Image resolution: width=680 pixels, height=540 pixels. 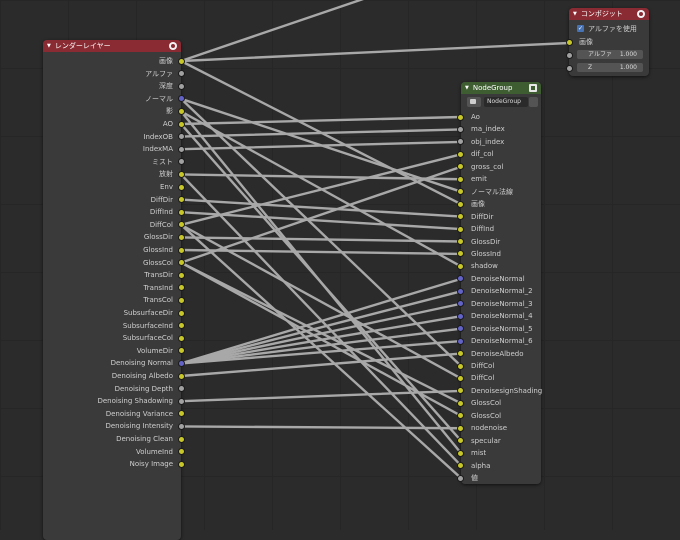 I want to click on z-value-field: Z 1.000, so click(x=610, y=67).